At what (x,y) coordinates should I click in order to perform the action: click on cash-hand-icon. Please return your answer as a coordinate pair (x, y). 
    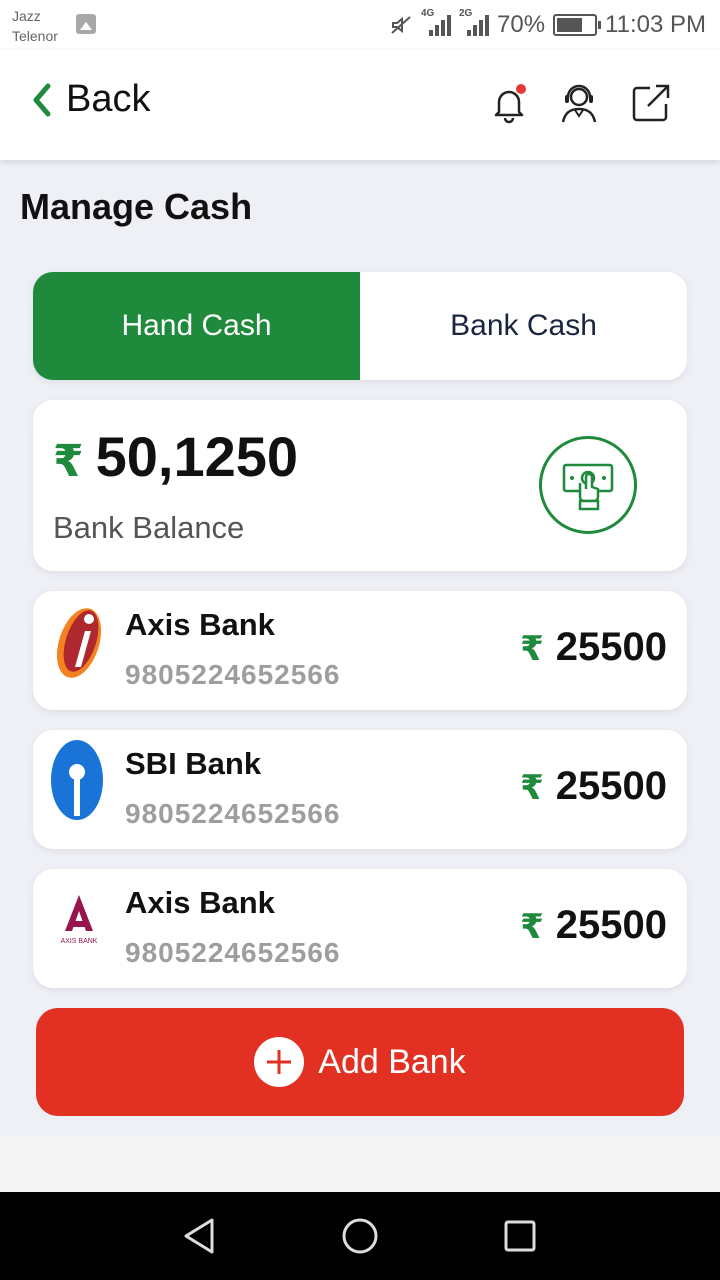
    Looking at the image, I should click on (588, 485).